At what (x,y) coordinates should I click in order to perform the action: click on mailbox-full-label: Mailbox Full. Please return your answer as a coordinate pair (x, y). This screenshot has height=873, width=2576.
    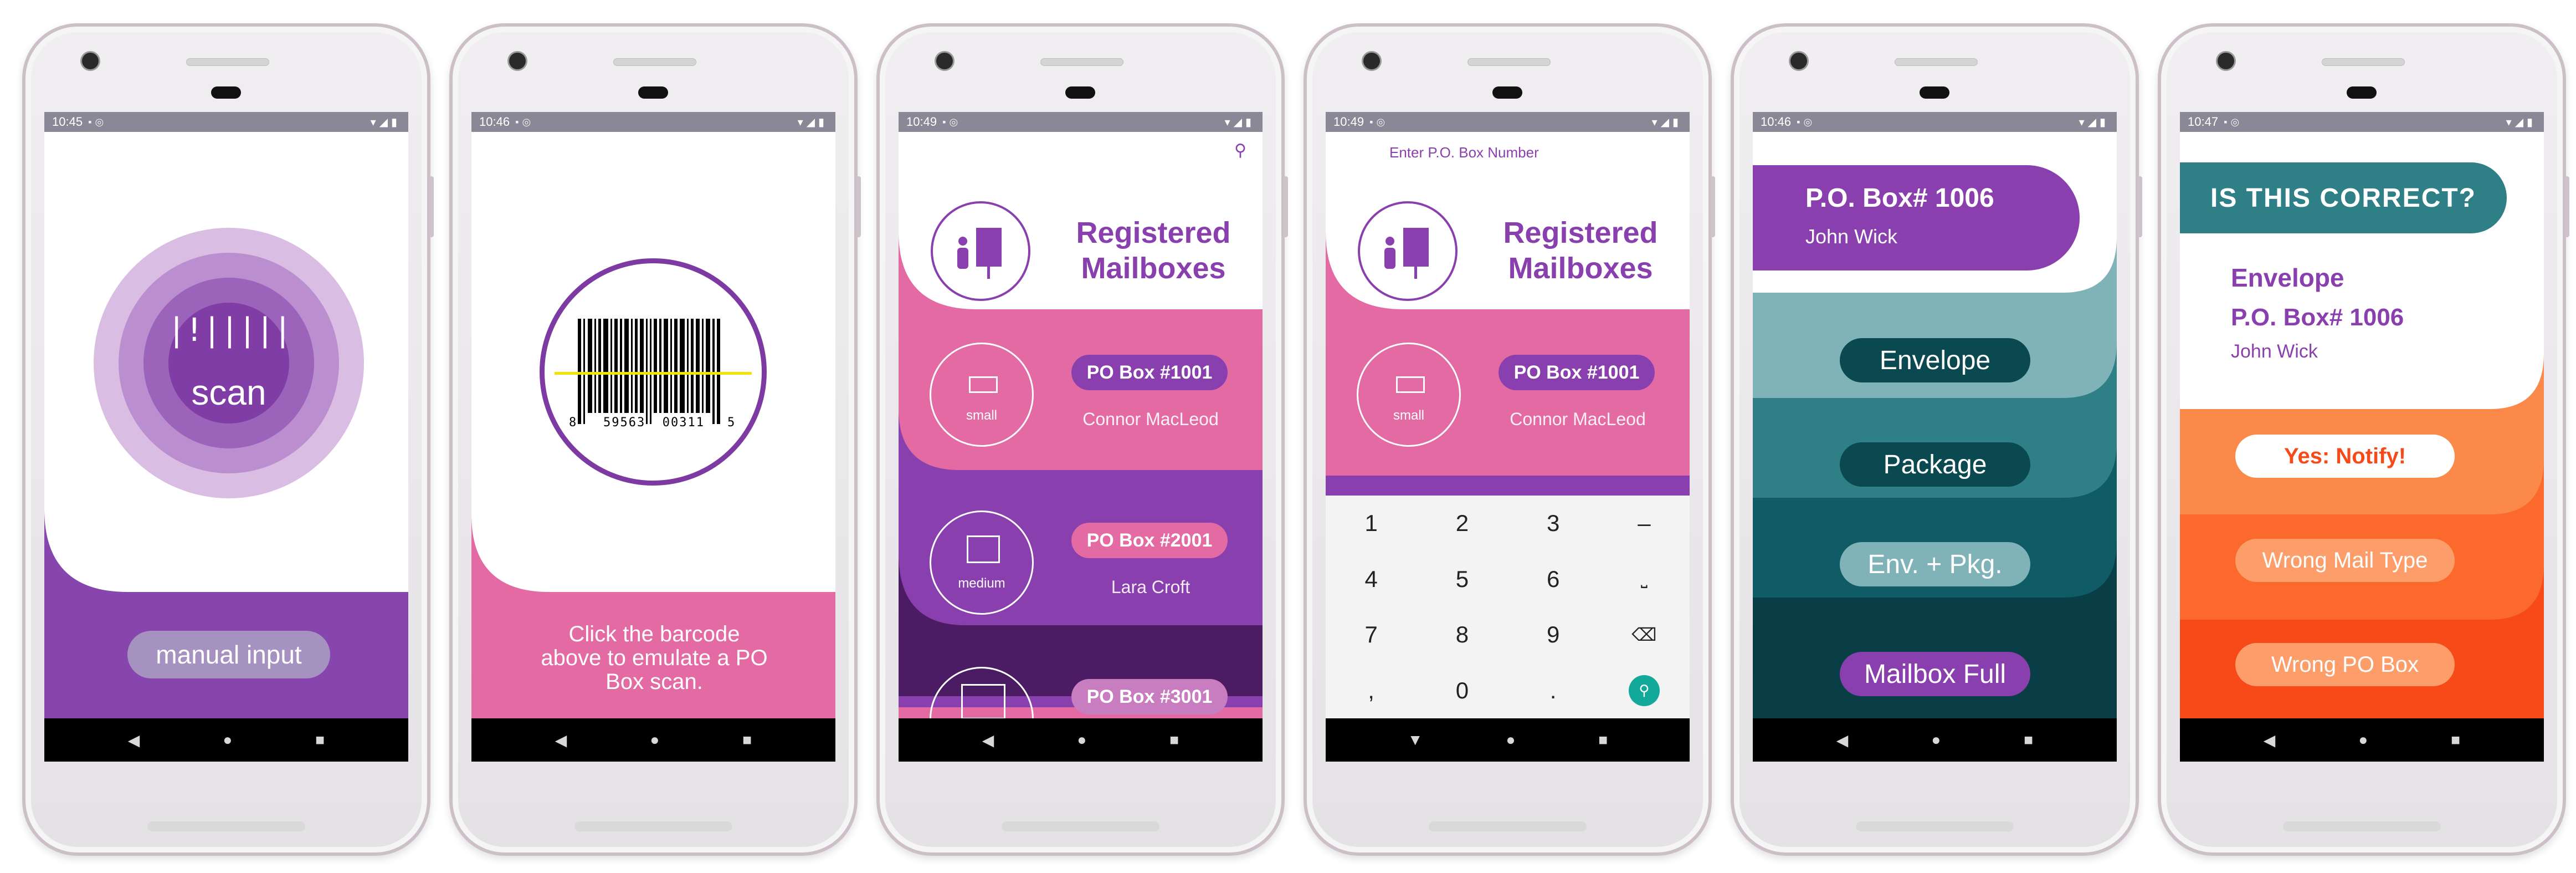
    Looking at the image, I should click on (1935, 674).